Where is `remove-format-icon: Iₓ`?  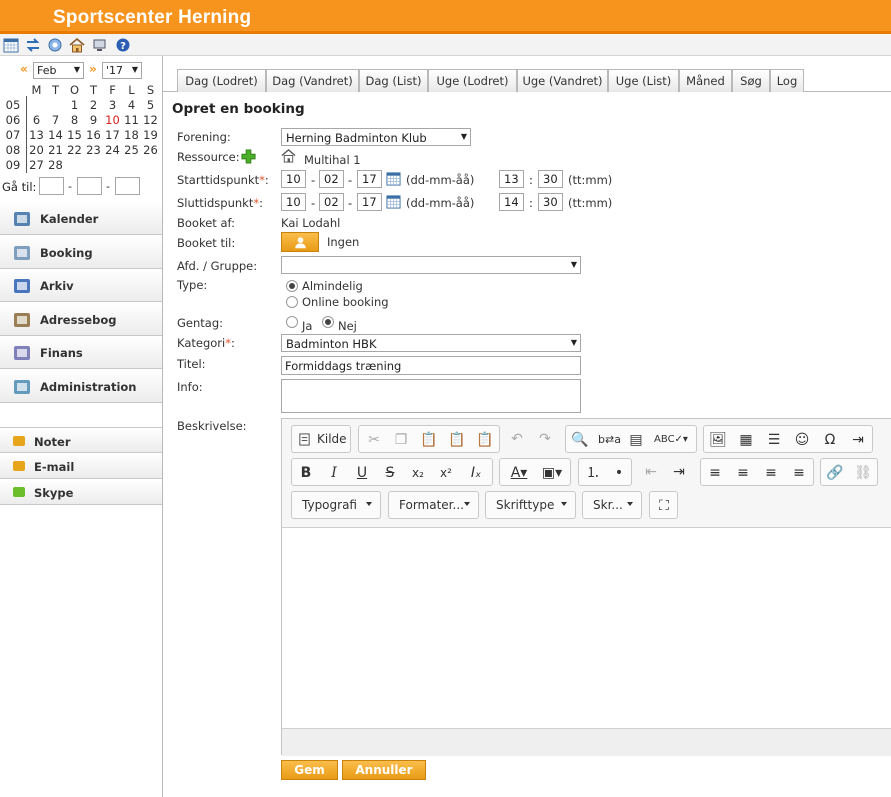 remove-format-icon: Iₓ is located at coordinates (476, 473).